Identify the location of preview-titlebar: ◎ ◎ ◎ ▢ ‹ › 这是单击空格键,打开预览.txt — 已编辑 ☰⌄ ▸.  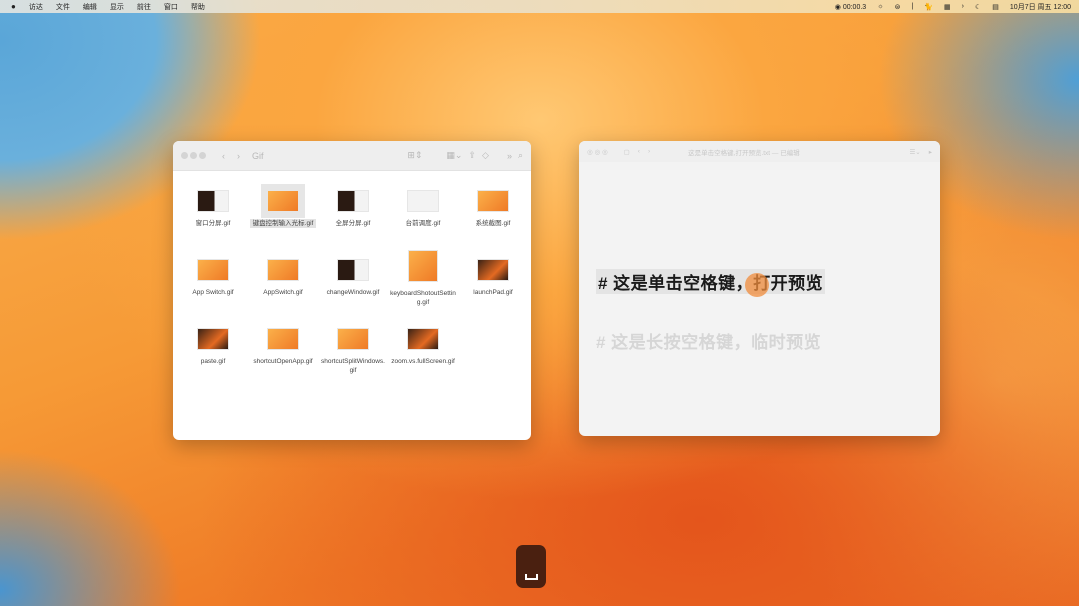
(759, 151).